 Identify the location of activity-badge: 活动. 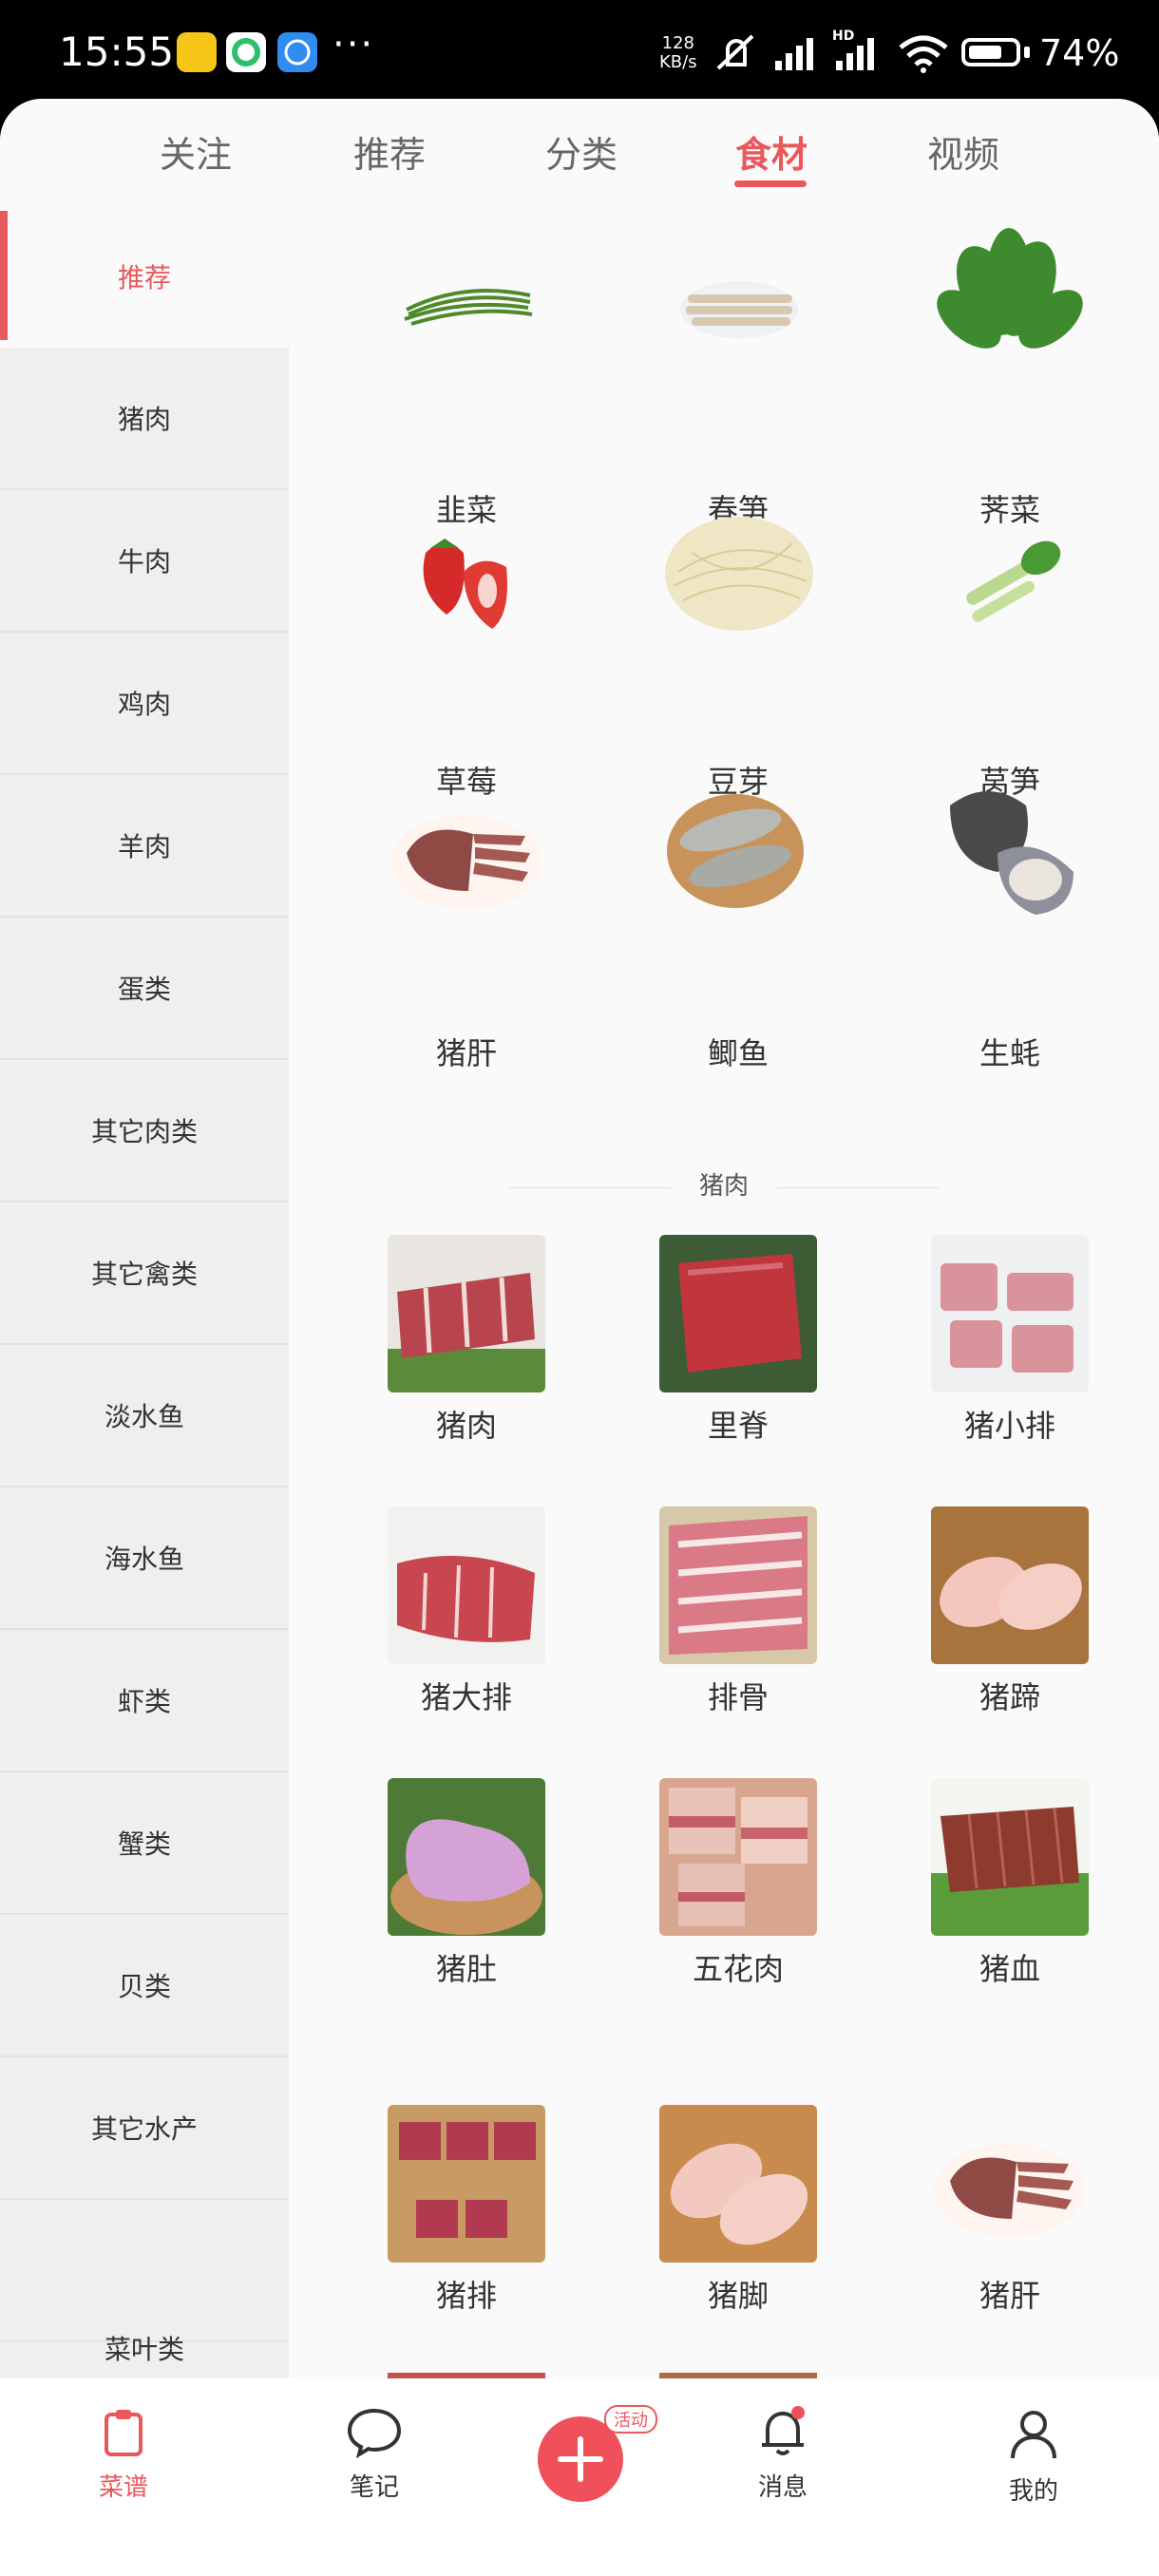
(630, 2419).